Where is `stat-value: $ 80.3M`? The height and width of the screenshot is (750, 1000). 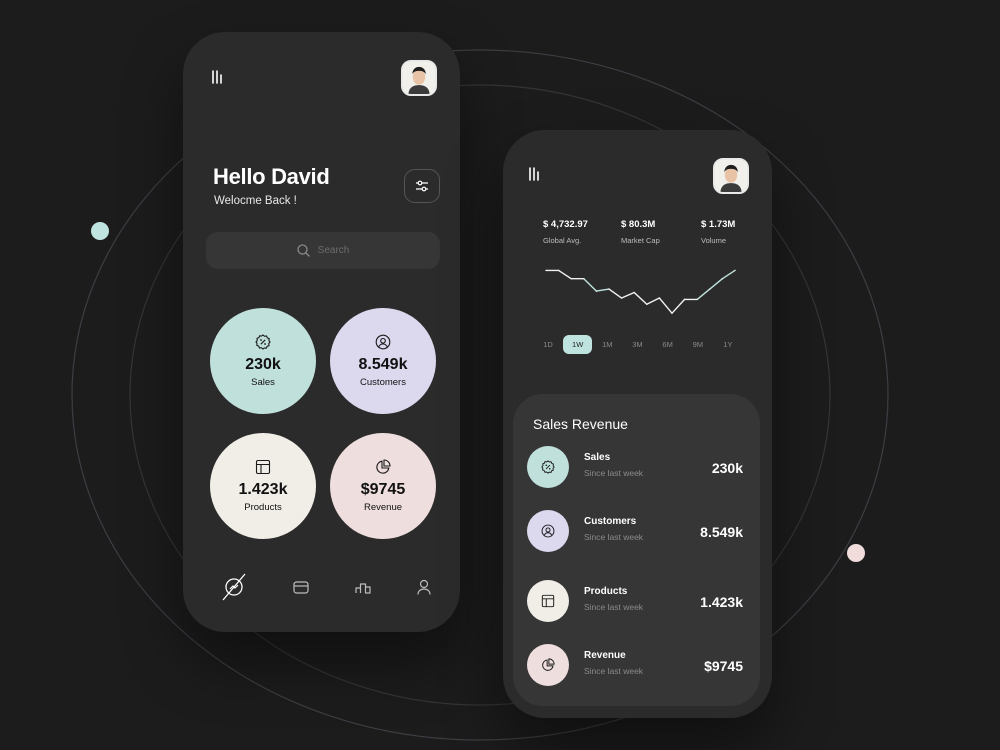
stat-value: $ 80.3M is located at coordinates (638, 224).